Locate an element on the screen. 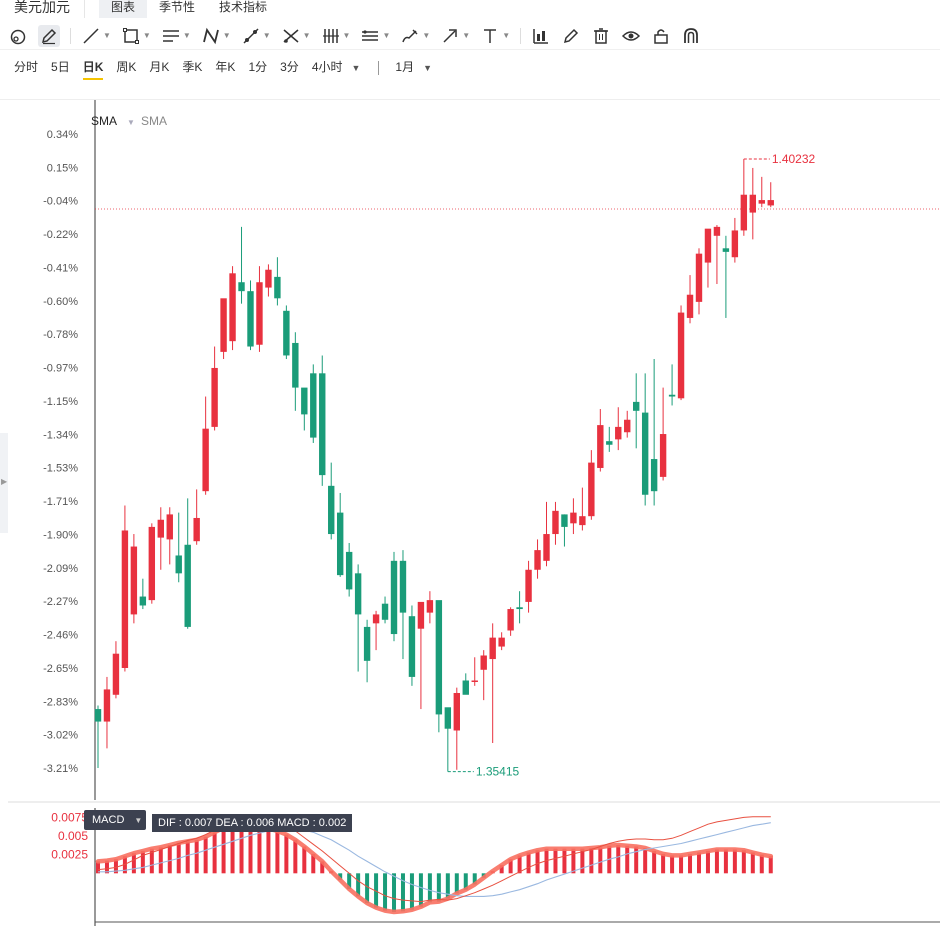 The height and width of the screenshot is (926, 940). eye-icon is located at coordinates (631, 35).